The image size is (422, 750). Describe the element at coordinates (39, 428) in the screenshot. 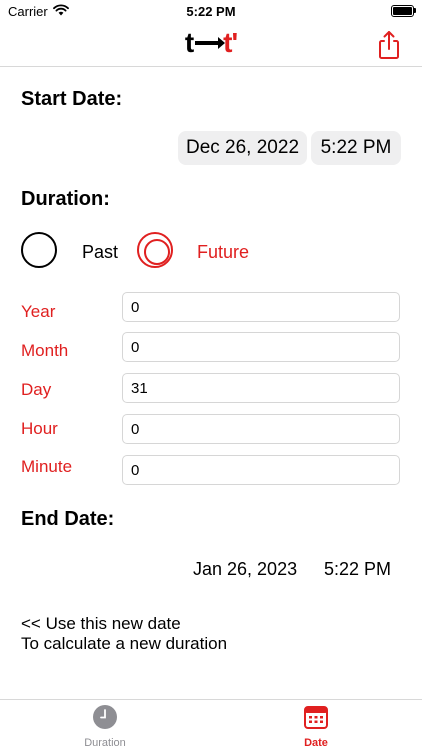

I see `hour-label: Hour` at that location.